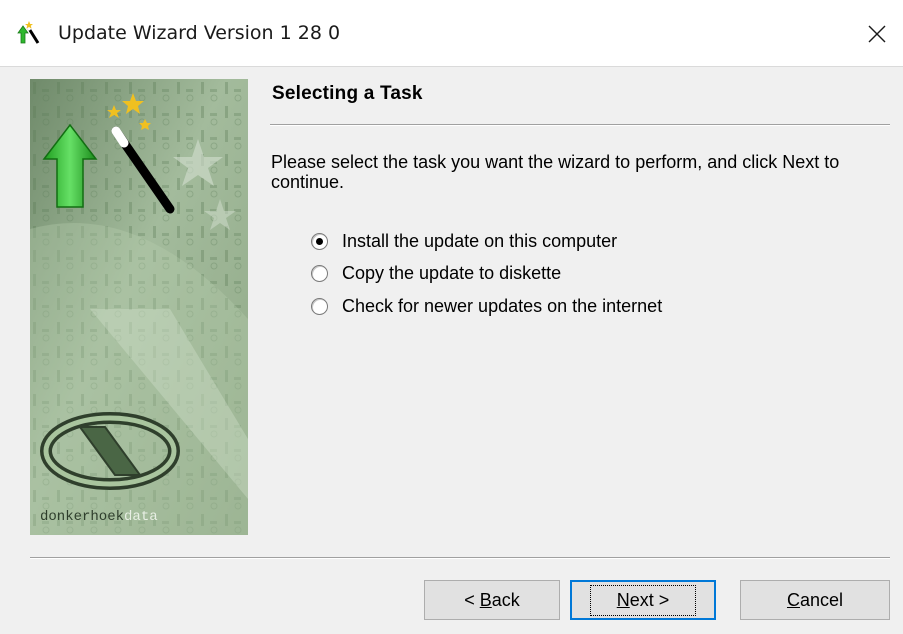 The height and width of the screenshot is (634, 903). I want to click on option-copy-diskette: Copy the update to diskette, so click(436, 273).